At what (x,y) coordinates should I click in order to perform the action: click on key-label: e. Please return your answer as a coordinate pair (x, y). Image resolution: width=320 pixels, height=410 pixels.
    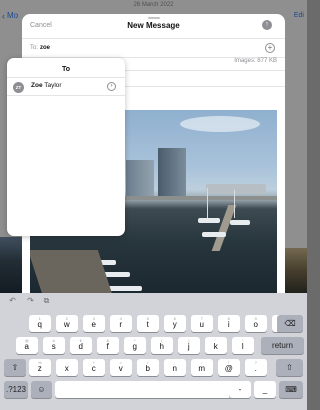
    Looking at the image, I should click on (93, 324).